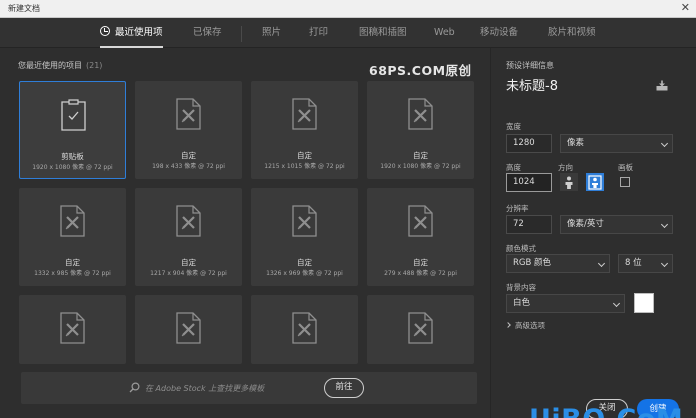 The image size is (696, 418). What do you see at coordinates (490, 233) in the screenshot?
I see `panel-divider` at bounding box center [490, 233].